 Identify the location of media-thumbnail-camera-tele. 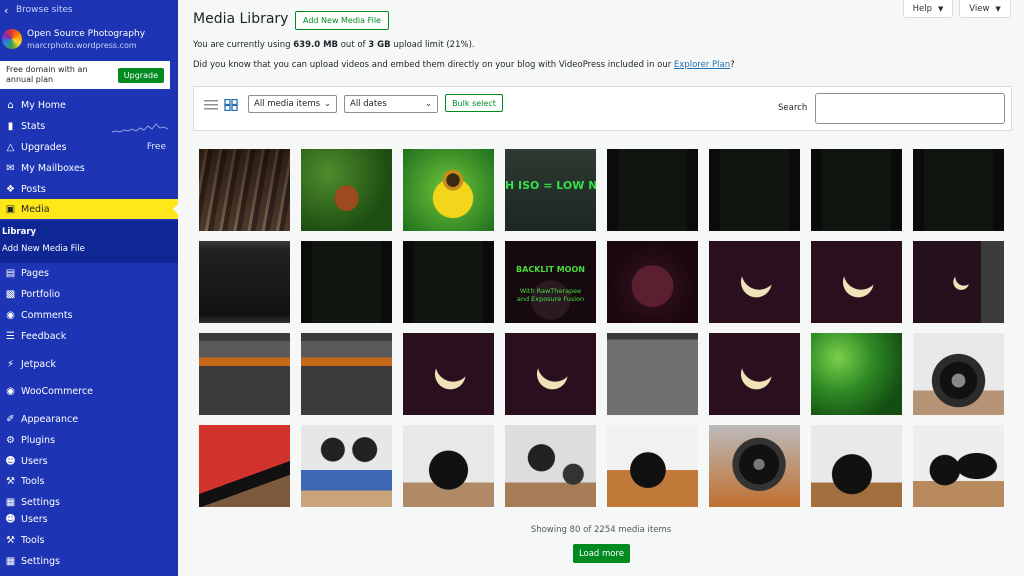
(958, 466).